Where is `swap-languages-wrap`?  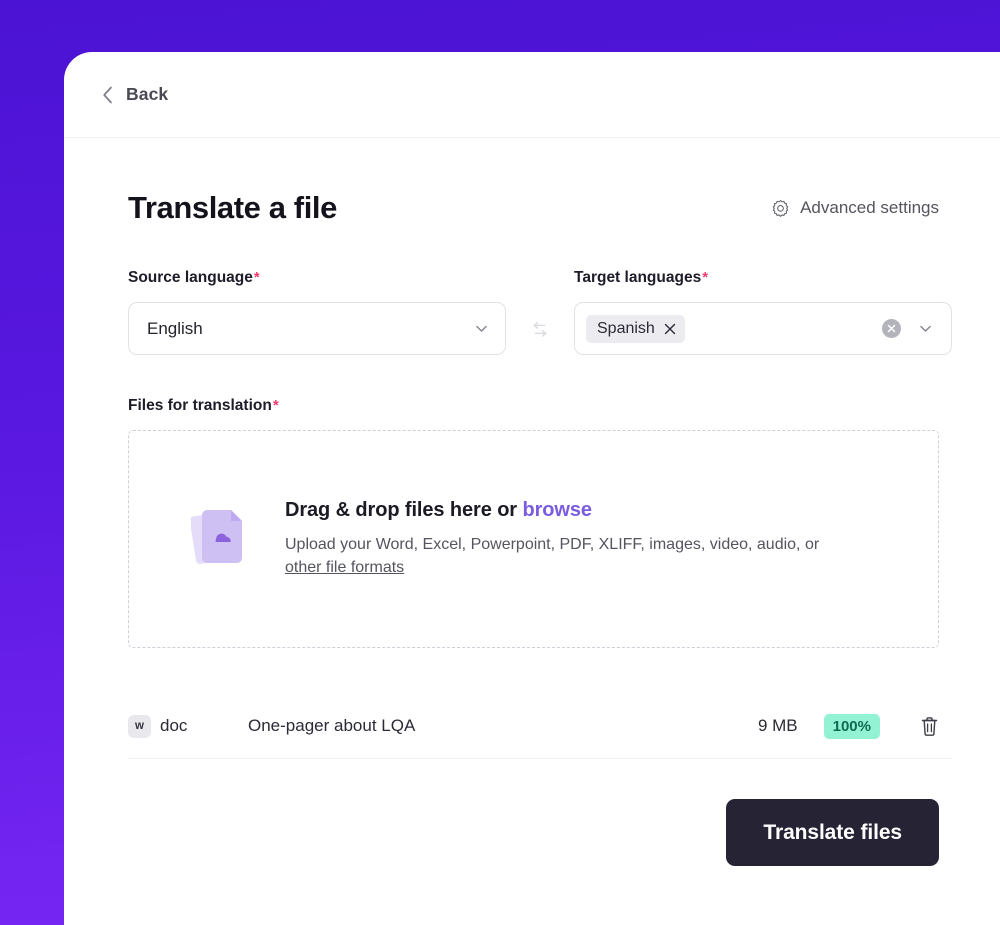 swap-languages-wrap is located at coordinates (540, 304).